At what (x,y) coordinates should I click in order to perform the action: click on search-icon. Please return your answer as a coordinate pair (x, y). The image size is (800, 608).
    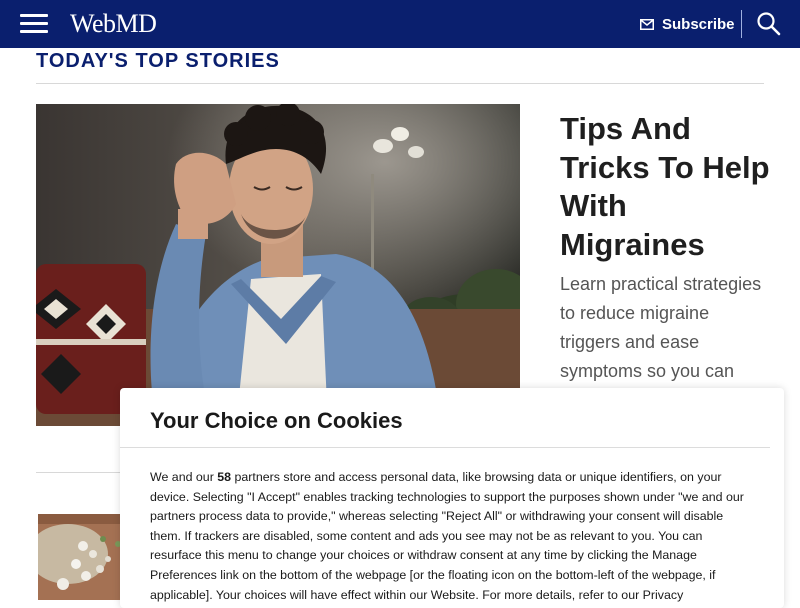
    Looking at the image, I should click on (769, 24).